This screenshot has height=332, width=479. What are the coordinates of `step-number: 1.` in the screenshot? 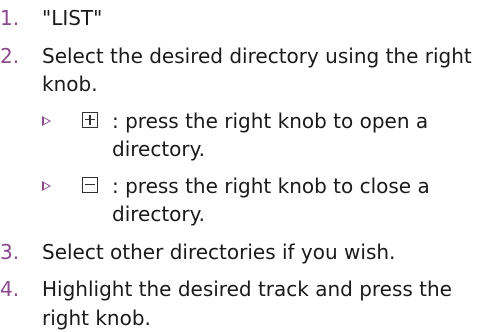 It's located at (10, 18).